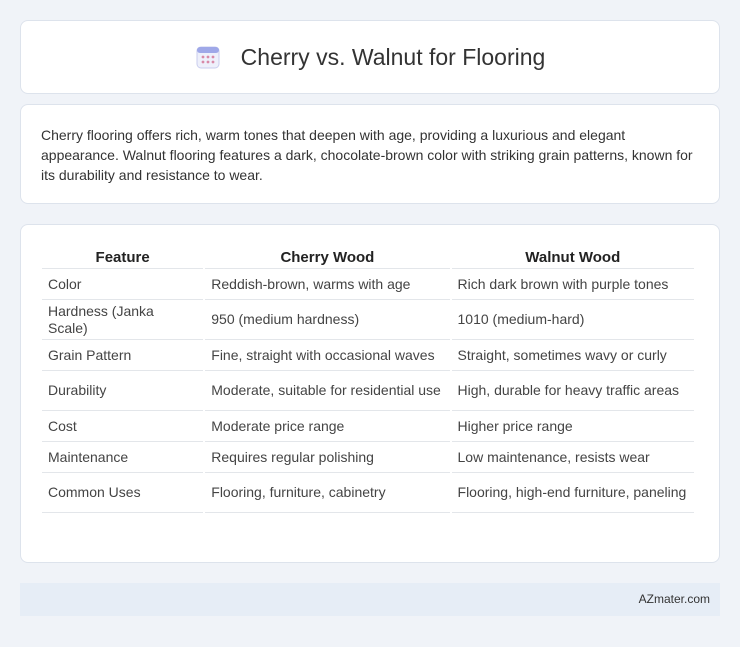 This screenshot has width=740, height=647. Describe the element at coordinates (572, 457) in the screenshot. I see `table-cell: Low maintenance, resists wear` at that location.